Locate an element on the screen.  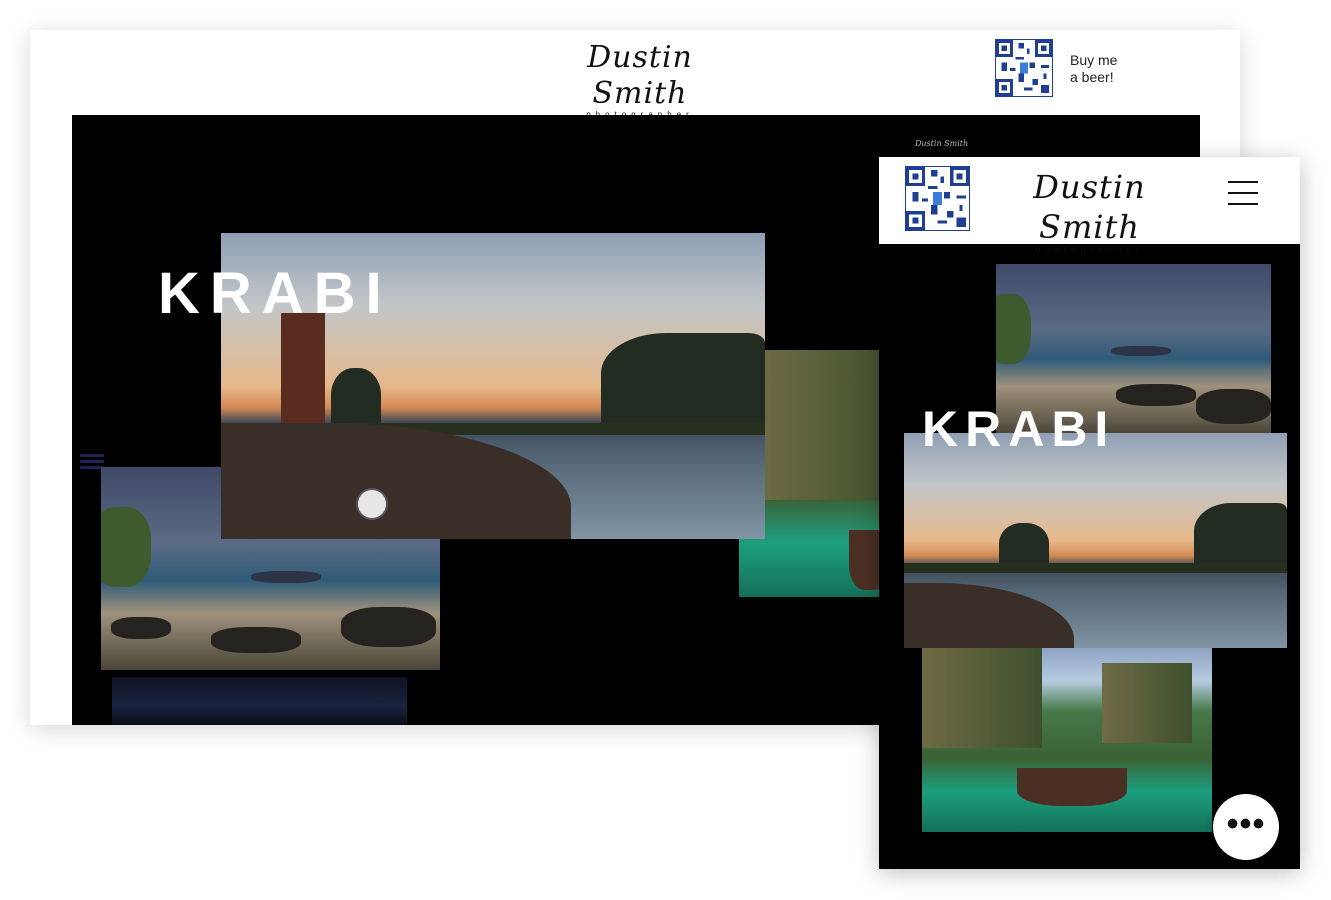
more-dots-icon: ••• is located at coordinates (1246, 827).